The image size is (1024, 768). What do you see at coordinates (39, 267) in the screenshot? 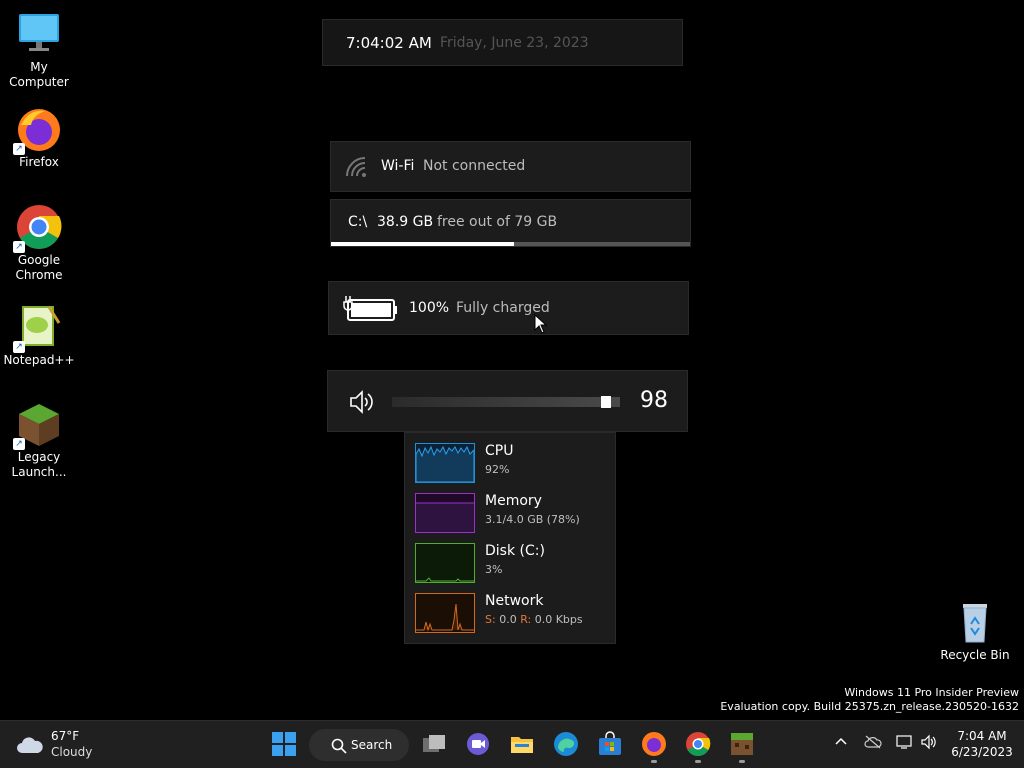
I see `desktop-icon-label: Google Chrome` at bounding box center [39, 267].